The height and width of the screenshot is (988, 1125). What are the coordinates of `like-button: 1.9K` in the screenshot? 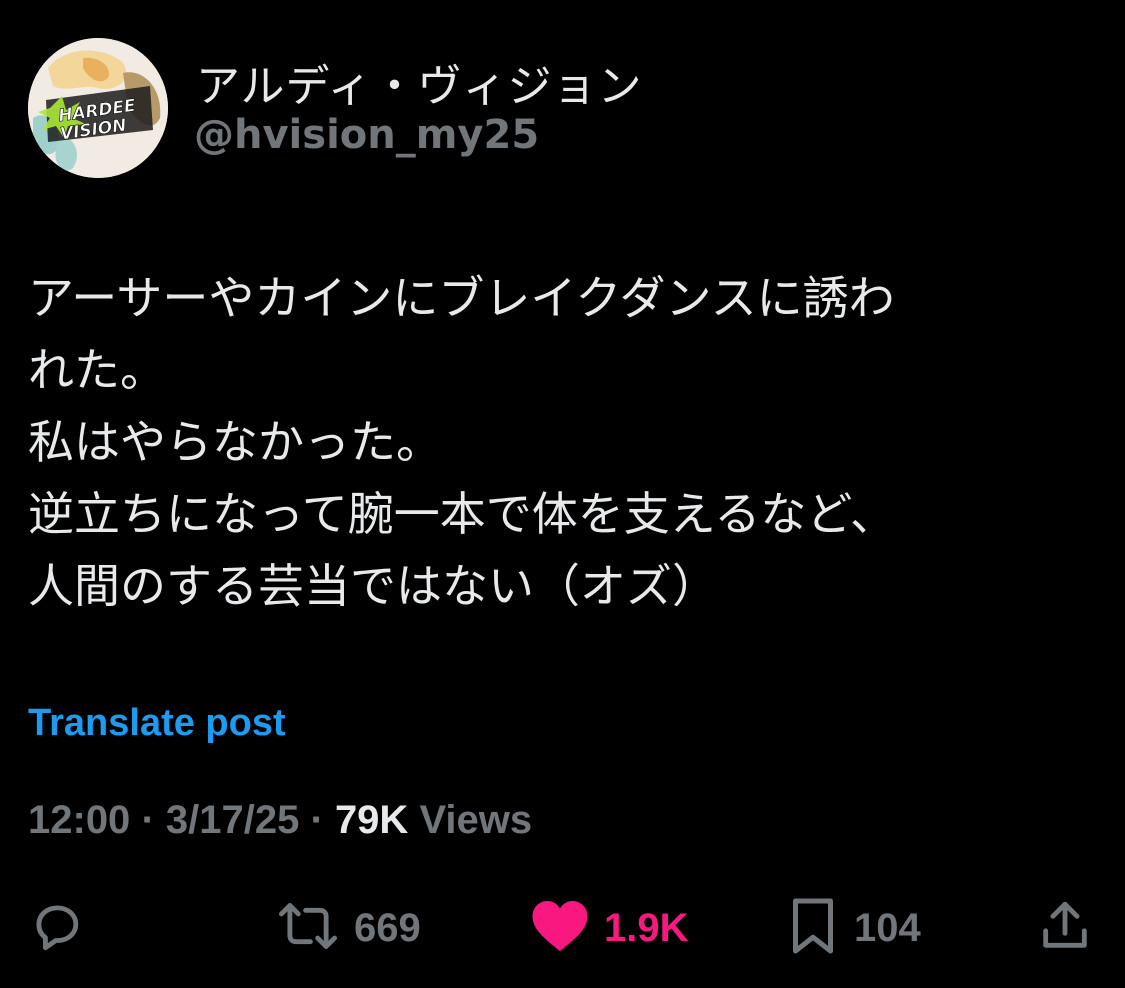 It's located at (609, 928).